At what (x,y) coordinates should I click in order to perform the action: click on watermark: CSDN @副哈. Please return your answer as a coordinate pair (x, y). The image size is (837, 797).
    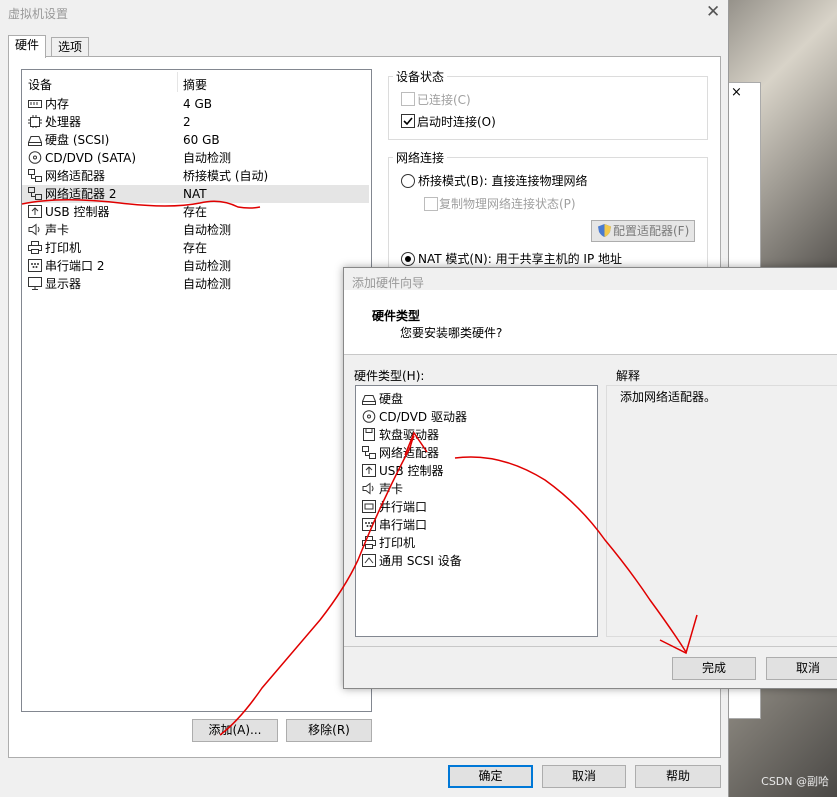
    Looking at the image, I should click on (795, 781).